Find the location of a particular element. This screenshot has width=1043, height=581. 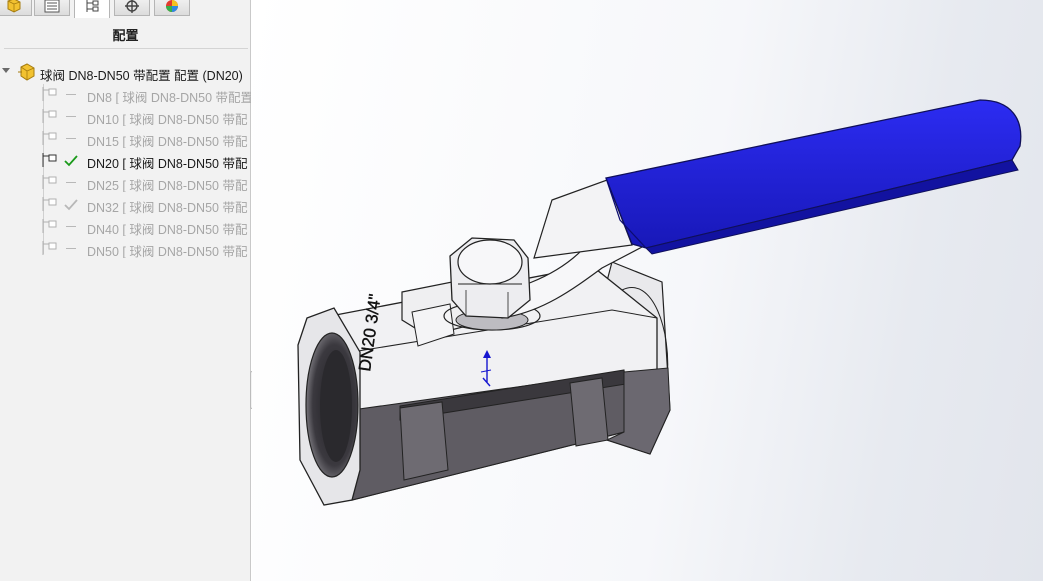

configuration-item: DN8 [ 球阀 DN8-DN50 带配置 is located at coordinates (125, 94).